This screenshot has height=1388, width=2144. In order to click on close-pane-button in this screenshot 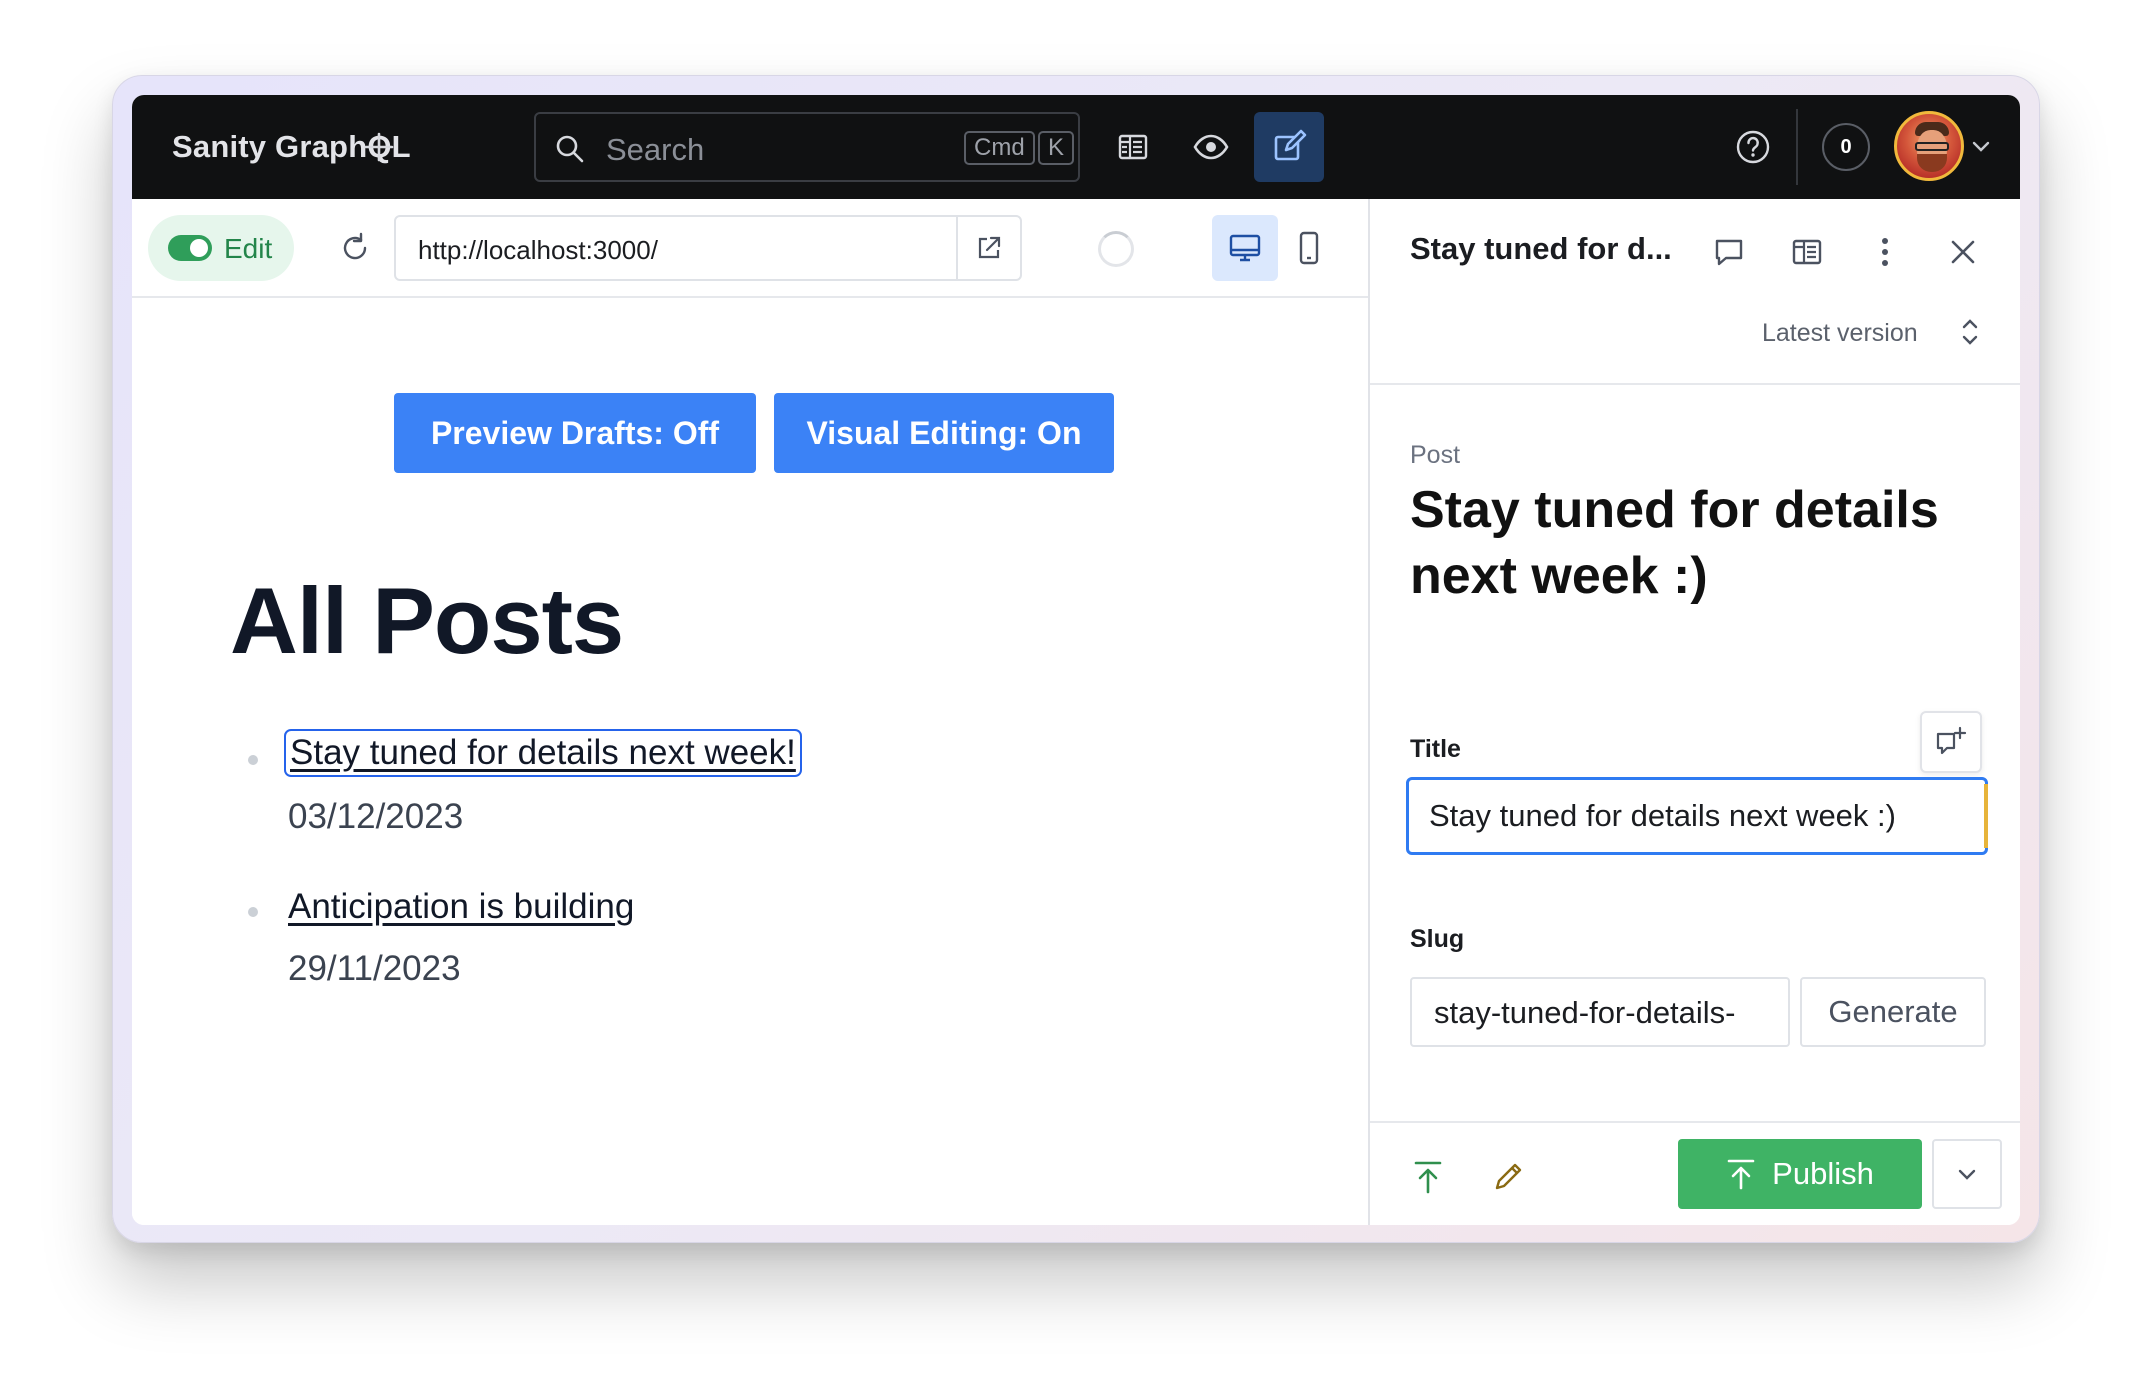, I will do `click(1963, 252)`.